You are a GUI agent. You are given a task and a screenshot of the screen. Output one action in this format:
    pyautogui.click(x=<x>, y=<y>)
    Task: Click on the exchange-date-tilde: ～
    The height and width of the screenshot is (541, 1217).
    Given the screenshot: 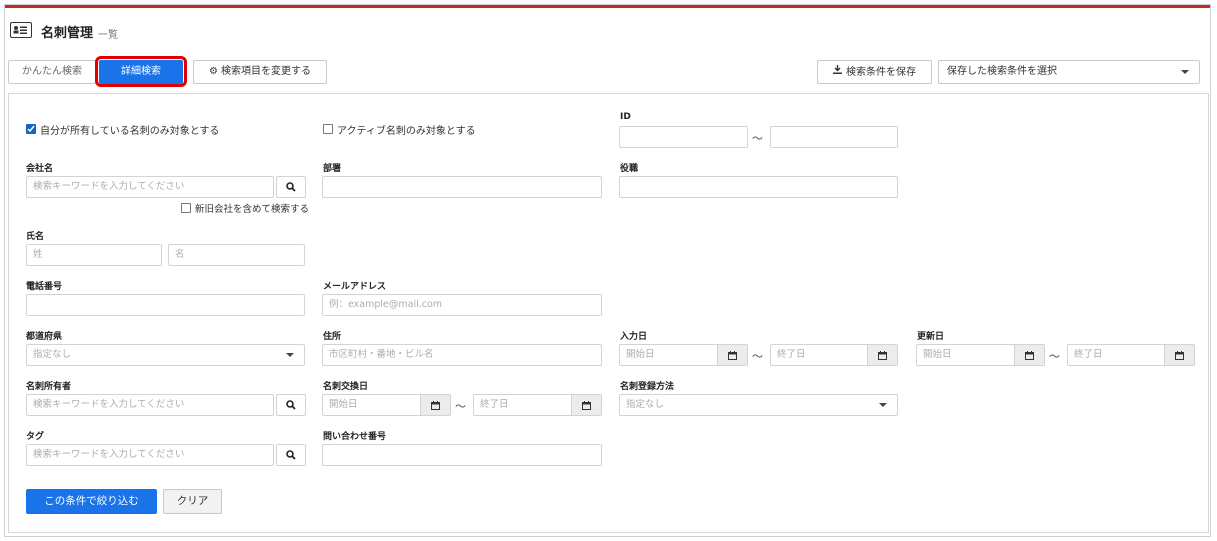 What is the action you would take?
    pyautogui.click(x=460, y=406)
    